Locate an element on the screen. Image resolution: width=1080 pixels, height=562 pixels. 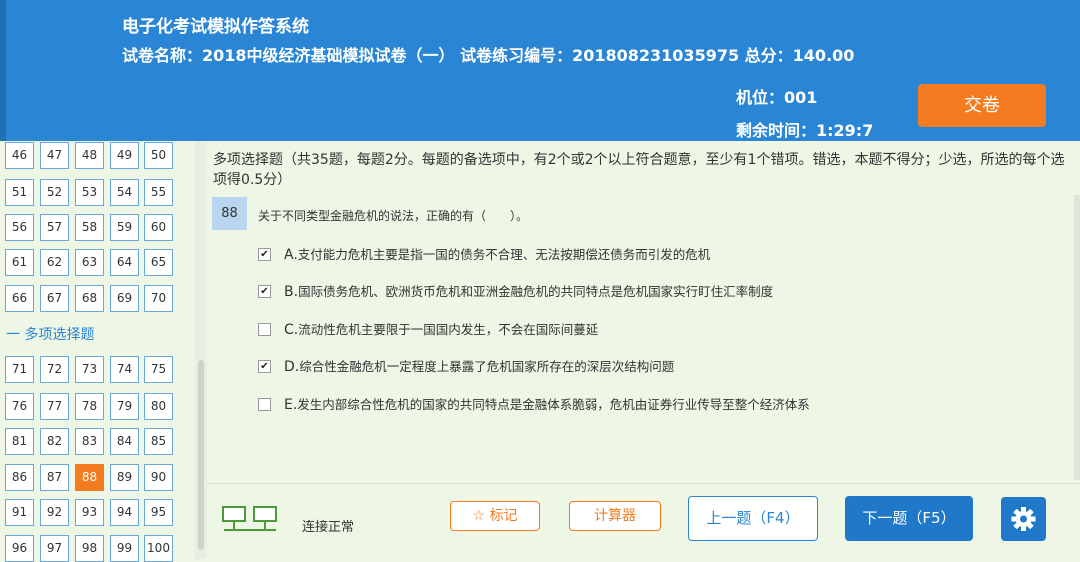
time-remaining: 剩余时间：1:29:7 is located at coordinates (805, 130).